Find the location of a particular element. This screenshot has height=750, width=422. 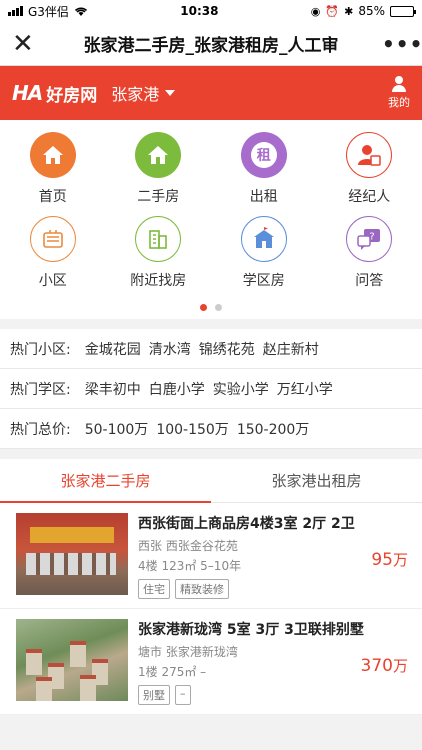

tab-rental: 张家港出租房 is located at coordinates (316, 480).